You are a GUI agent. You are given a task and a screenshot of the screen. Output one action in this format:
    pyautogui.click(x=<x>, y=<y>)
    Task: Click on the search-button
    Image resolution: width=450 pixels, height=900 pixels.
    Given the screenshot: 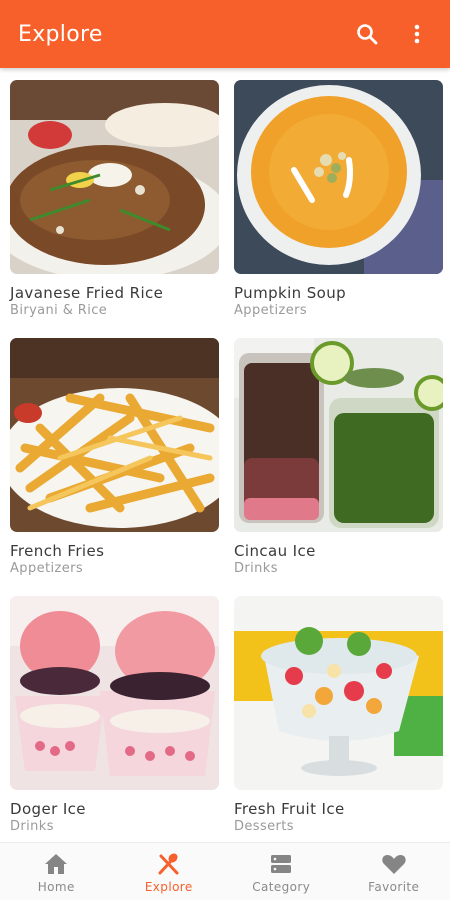 What is the action you would take?
    pyautogui.click(x=367, y=34)
    